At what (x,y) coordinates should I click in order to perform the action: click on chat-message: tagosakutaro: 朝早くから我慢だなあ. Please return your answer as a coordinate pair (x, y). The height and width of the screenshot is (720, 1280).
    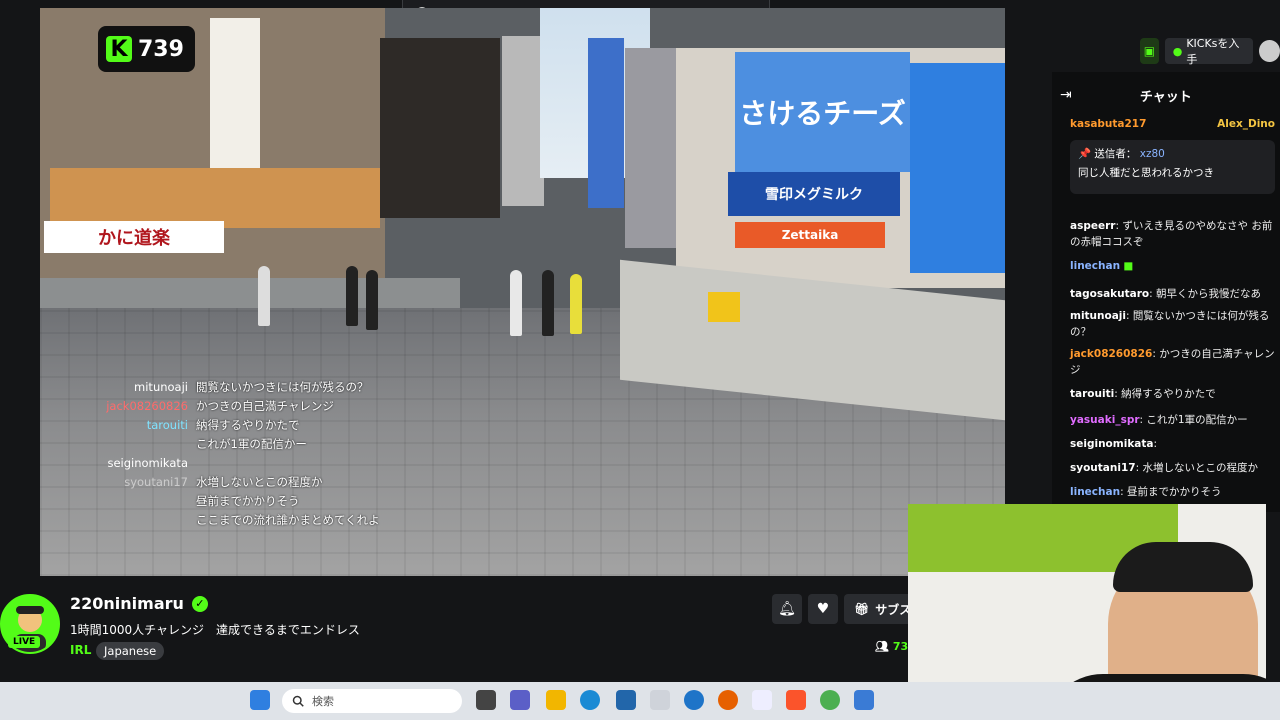
    Looking at the image, I should click on (1166, 294).